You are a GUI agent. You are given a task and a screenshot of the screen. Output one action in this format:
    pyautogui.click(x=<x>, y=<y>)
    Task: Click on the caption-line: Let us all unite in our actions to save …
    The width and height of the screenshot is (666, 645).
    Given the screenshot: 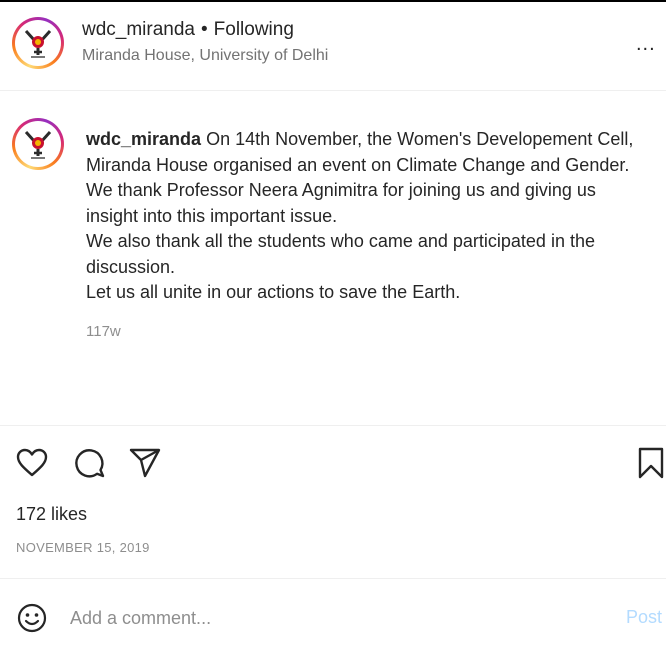 What is the action you would take?
    pyautogui.click(x=273, y=292)
    